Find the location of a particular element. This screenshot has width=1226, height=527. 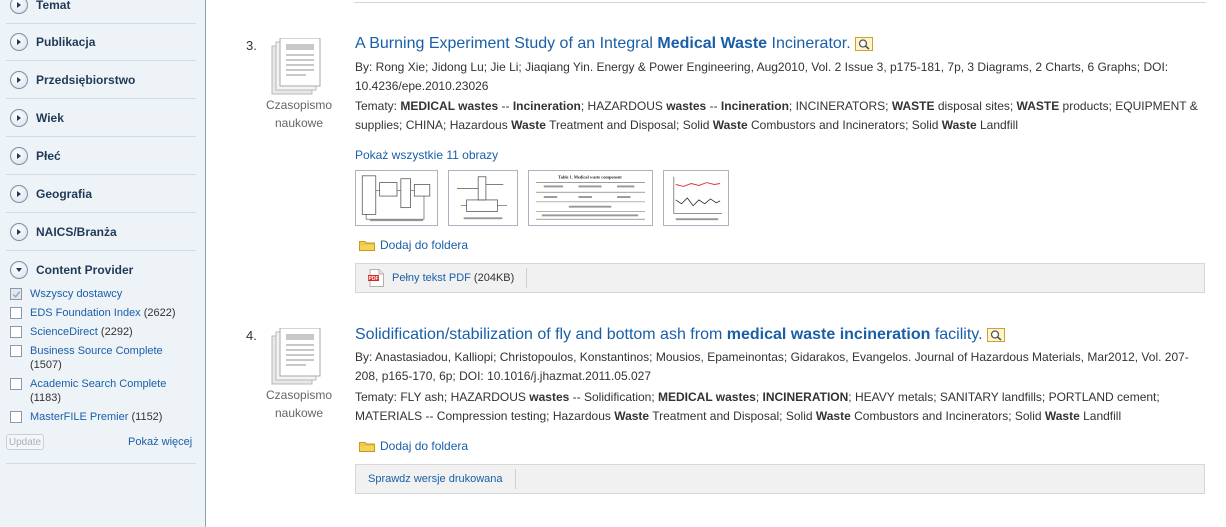

provider-count: (1183) is located at coordinates (45, 398).